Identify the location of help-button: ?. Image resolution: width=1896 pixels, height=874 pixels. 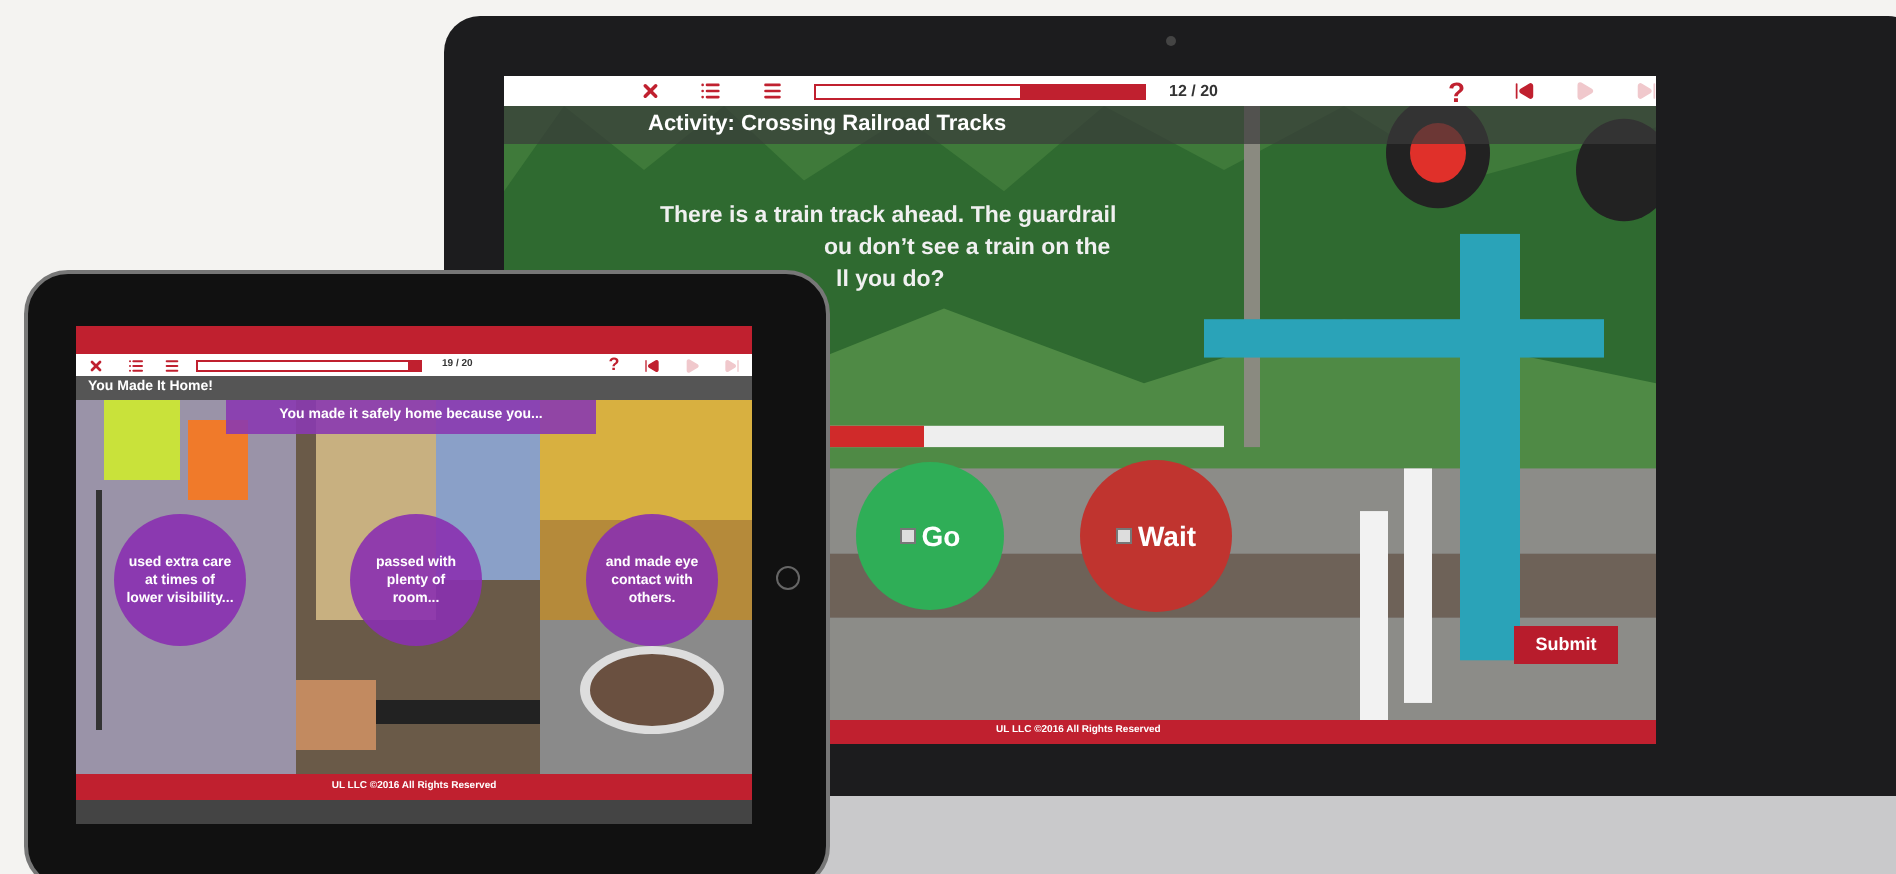
(1456, 91).